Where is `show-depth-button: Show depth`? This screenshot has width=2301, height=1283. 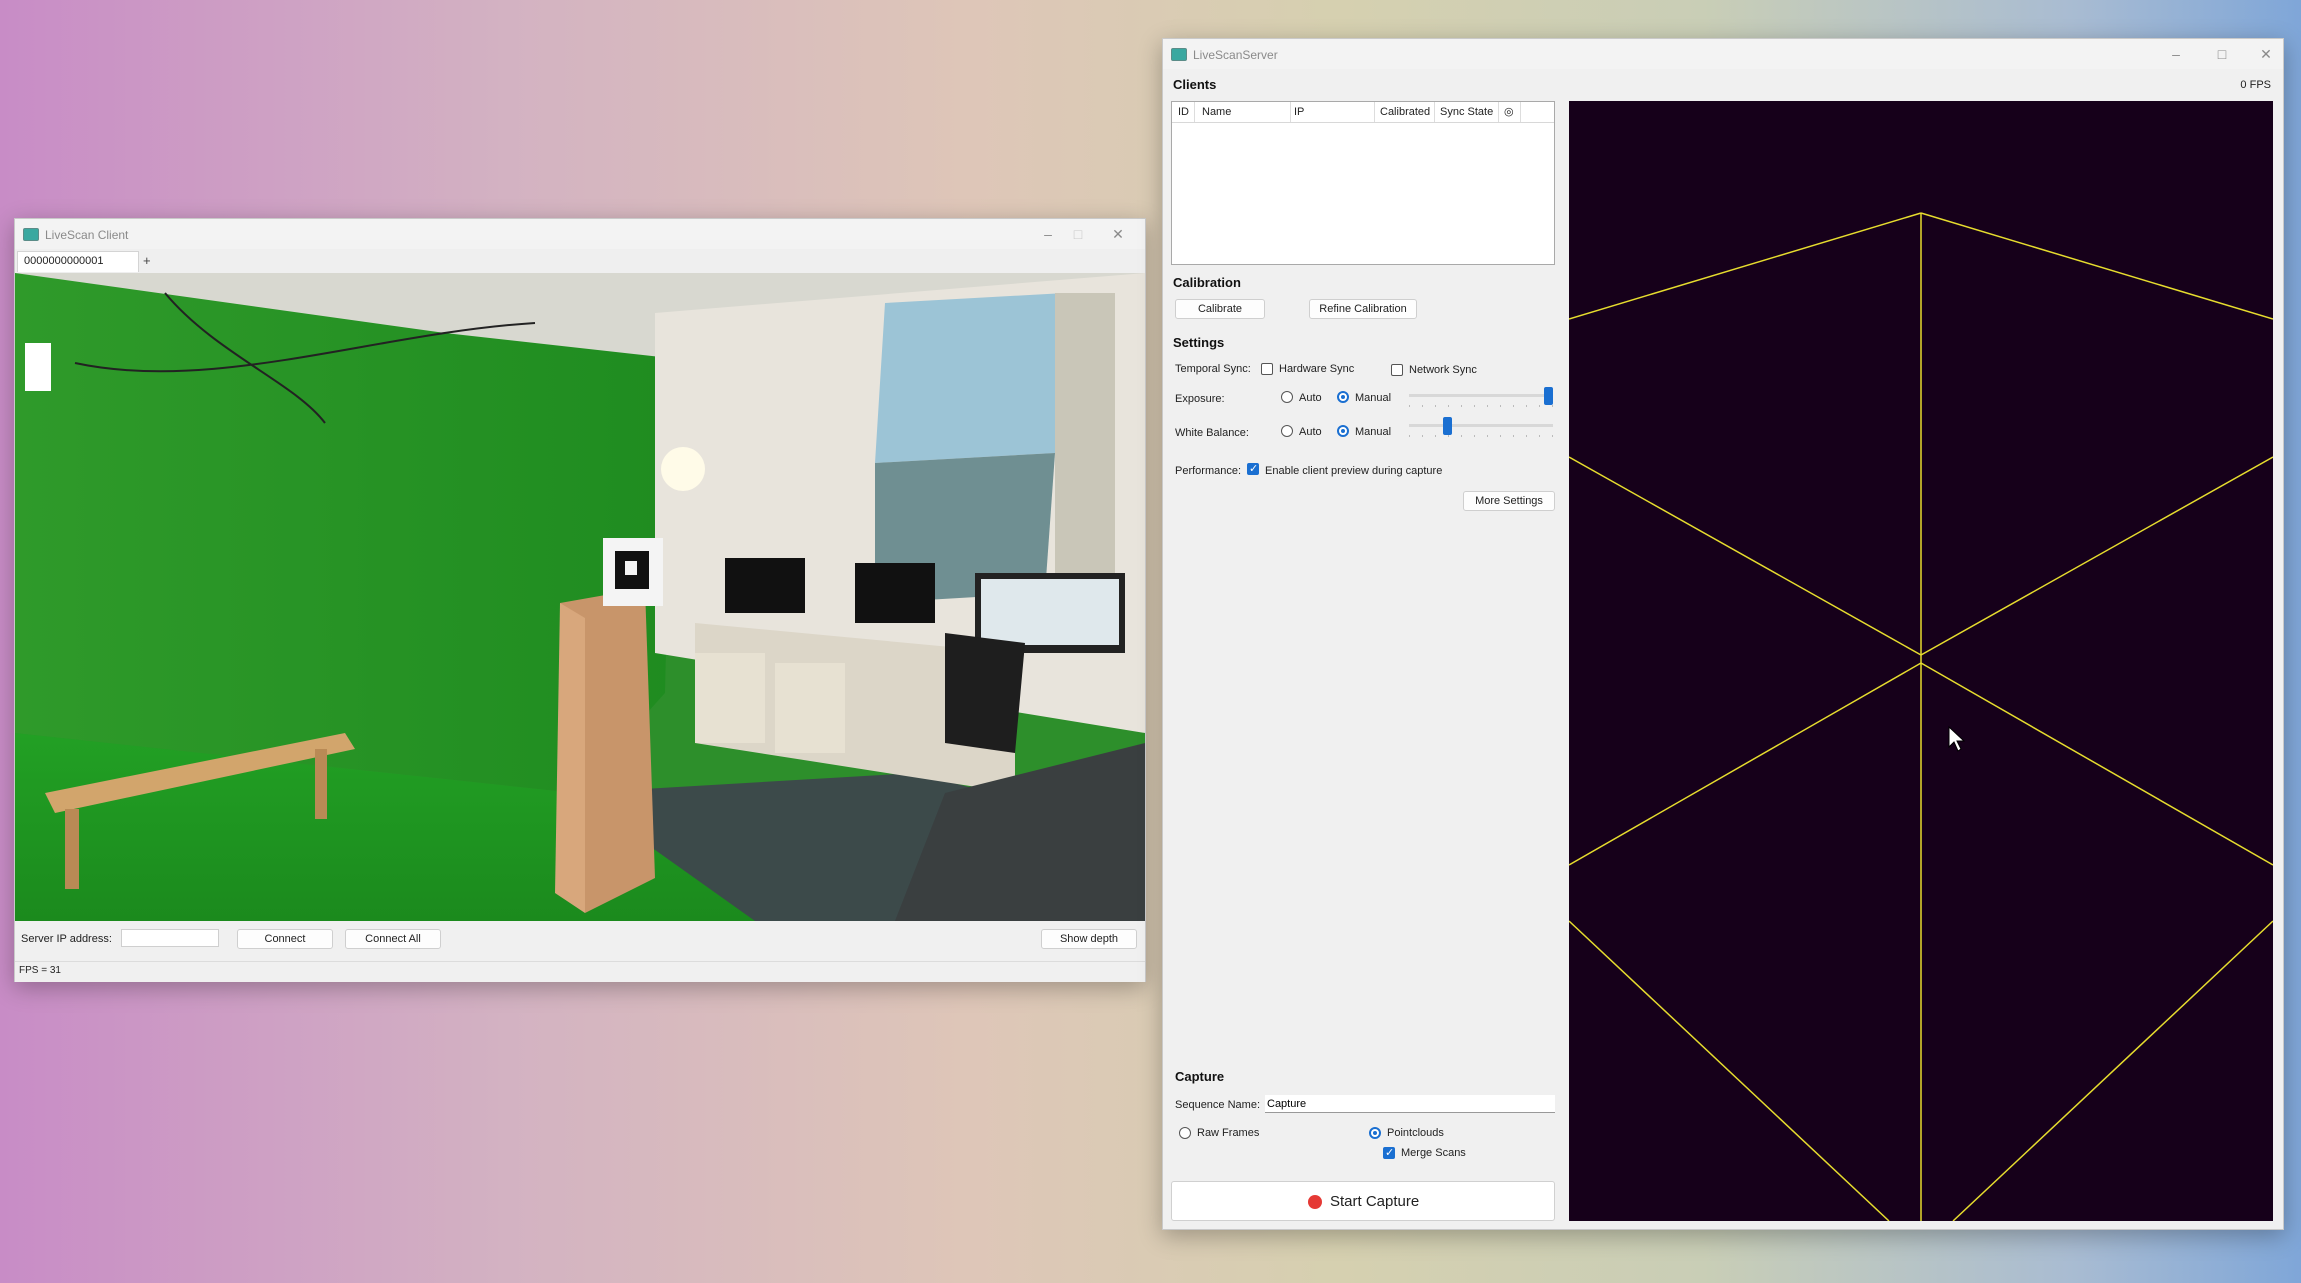
show-depth-button: Show depth is located at coordinates (1089, 939).